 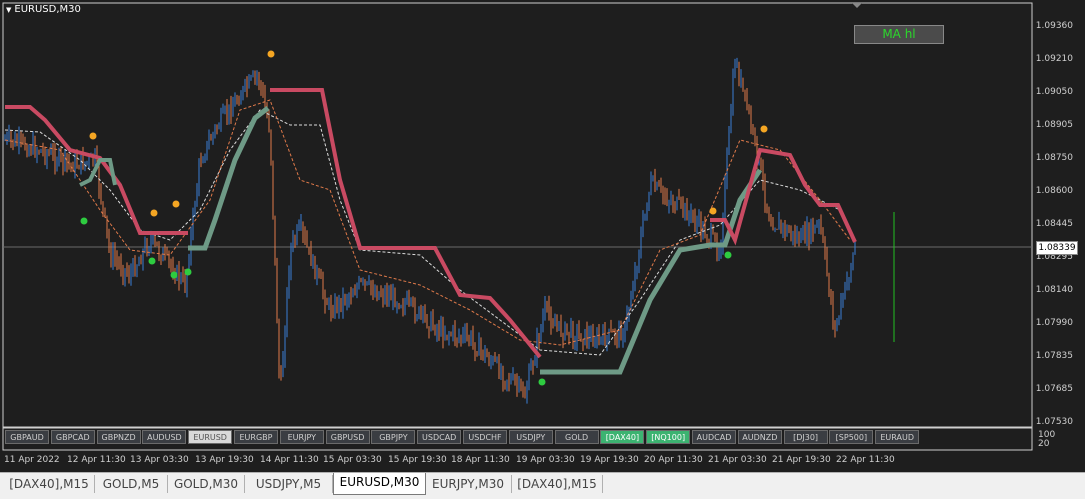 What do you see at coordinates (1054, 158) in the screenshot?
I see `price-tick-label: 1.08750` at bounding box center [1054, 158].